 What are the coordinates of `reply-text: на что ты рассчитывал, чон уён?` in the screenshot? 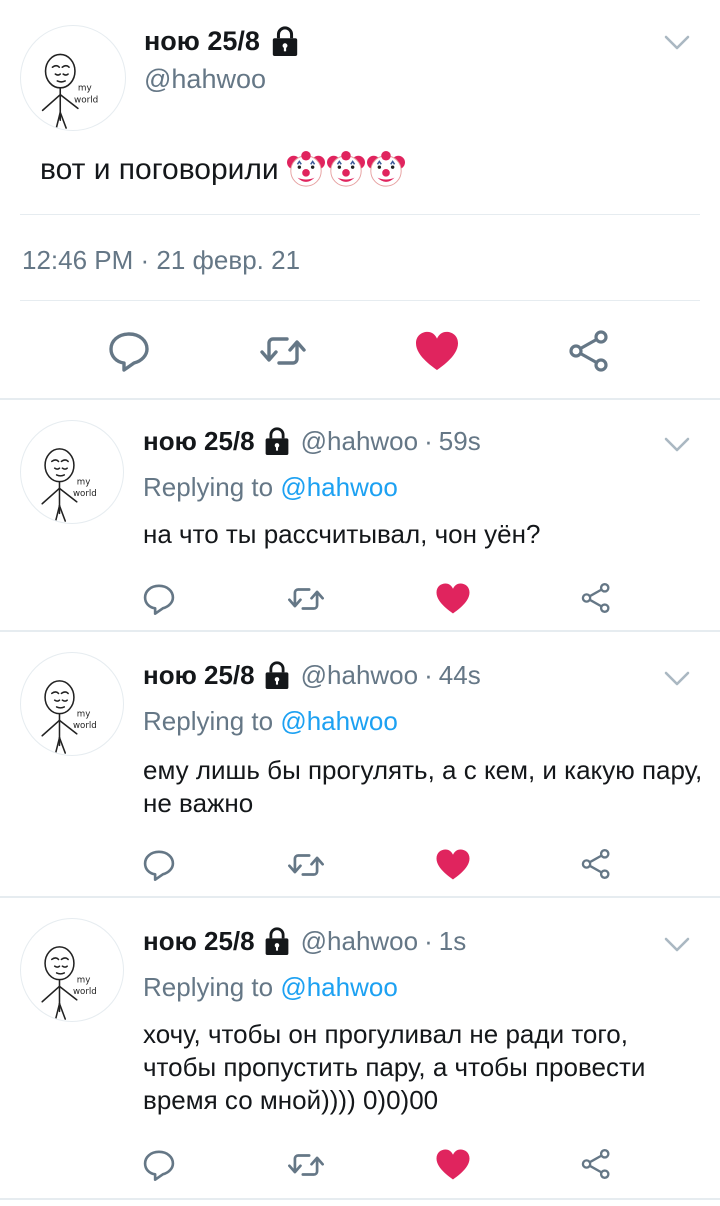 It's located at (342, 534).